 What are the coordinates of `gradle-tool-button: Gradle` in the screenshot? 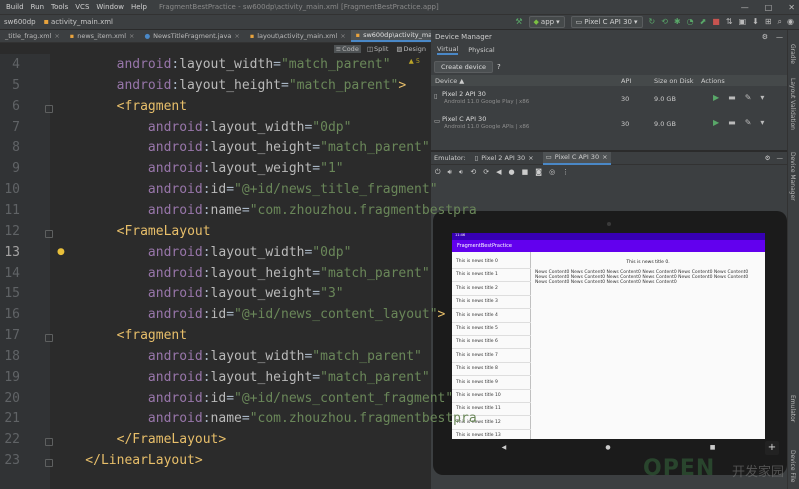 It's located at (792, 54).